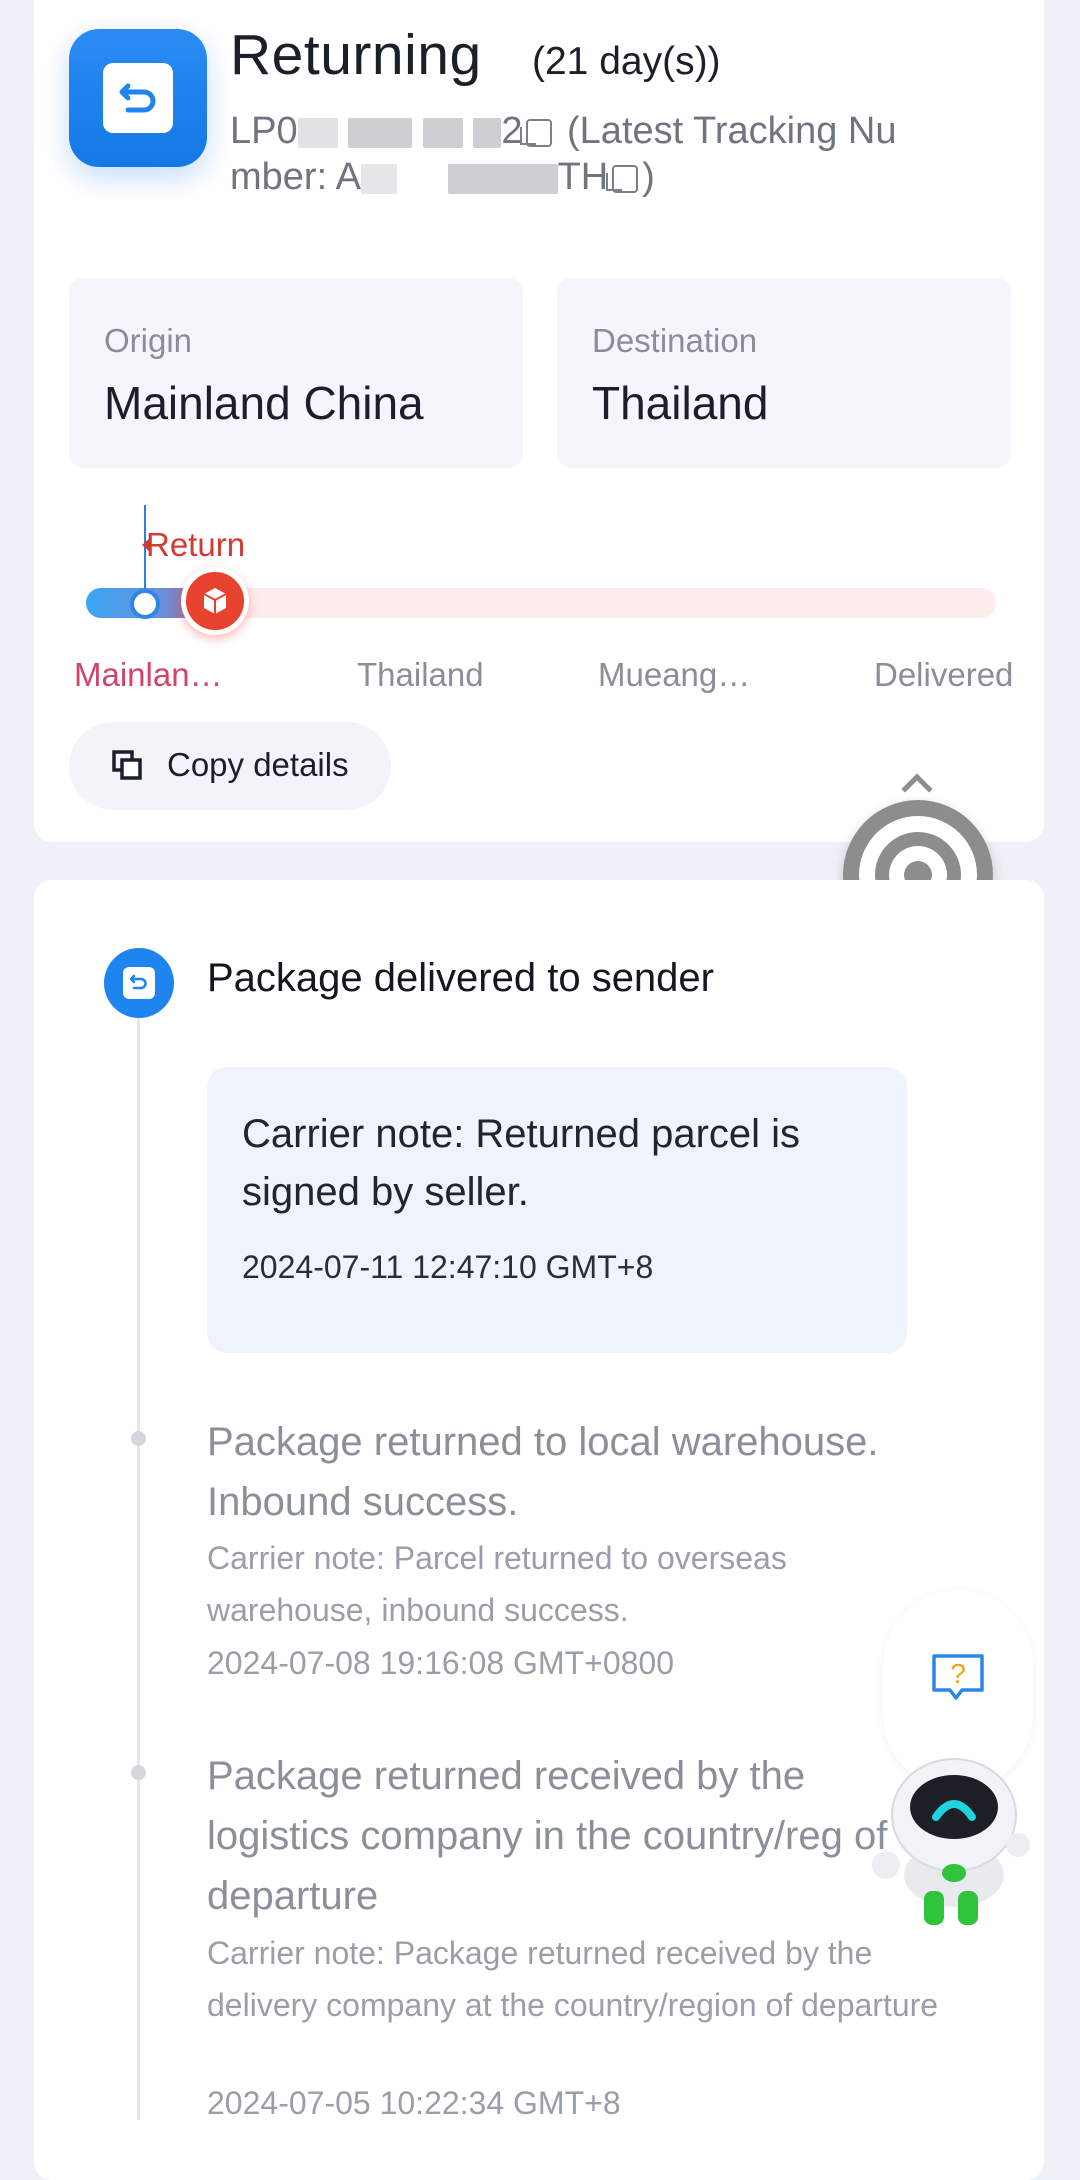 The image size is (1080, 2180). What do you see at coordinates (448, 1267) in the screenshot?
I see `current-event-time: 2024-07-11 12:47:10 GMT+8` at bounding box center [448, 1267].